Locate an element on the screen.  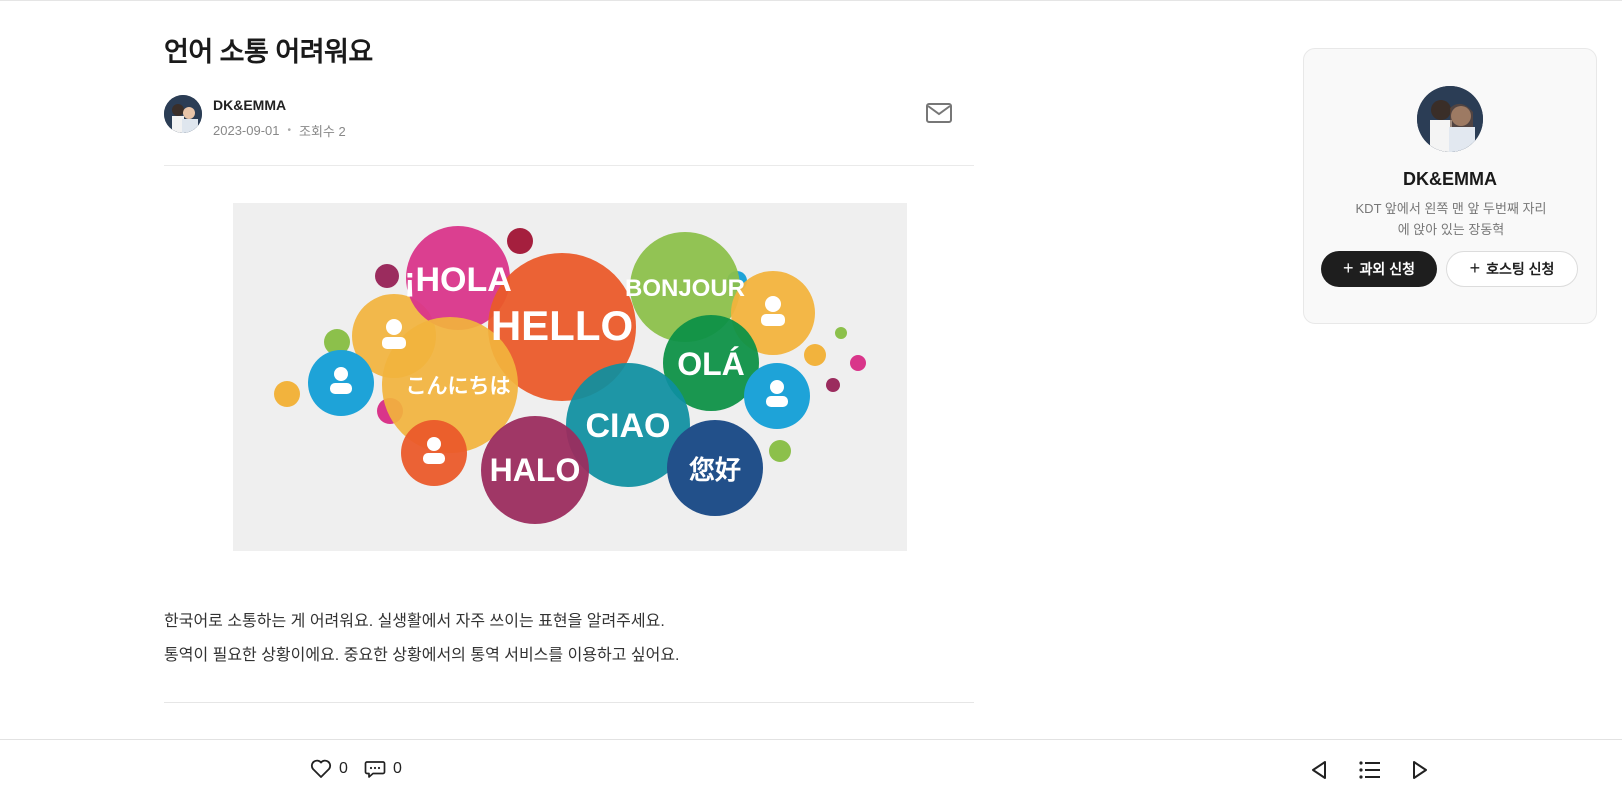
bubble-ciao: CIAO is located at coordinates (628, 426).